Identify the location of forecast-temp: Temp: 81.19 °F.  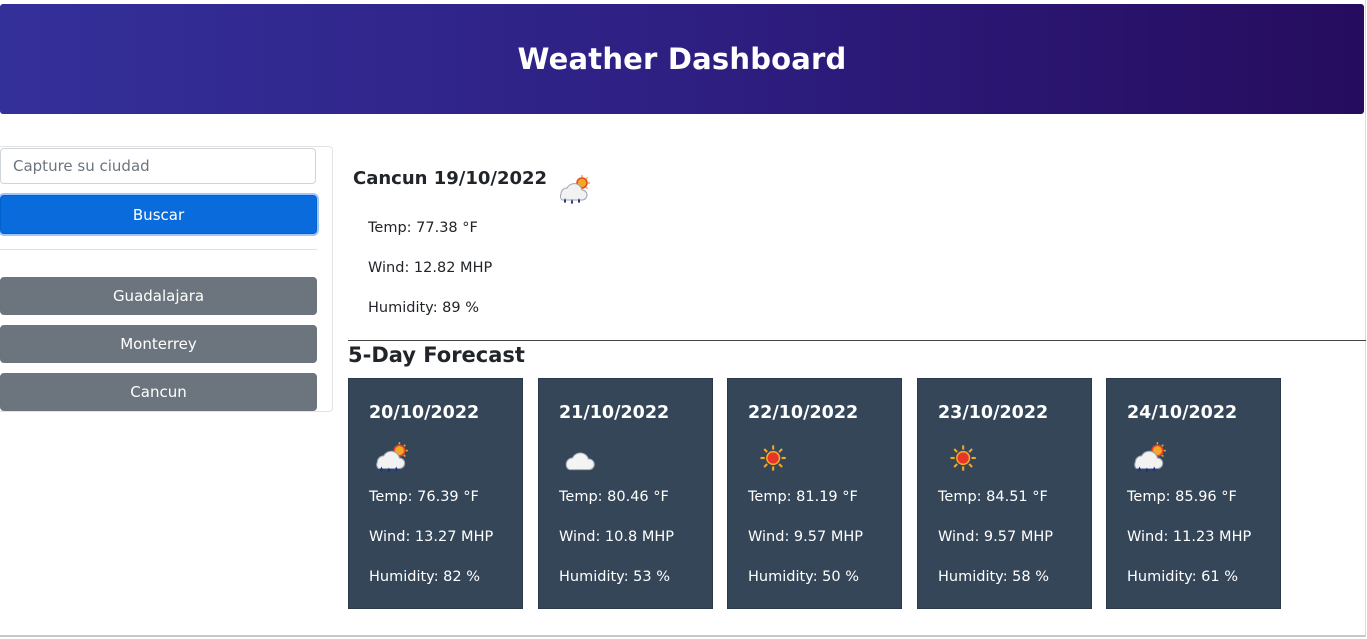
(803, 497).